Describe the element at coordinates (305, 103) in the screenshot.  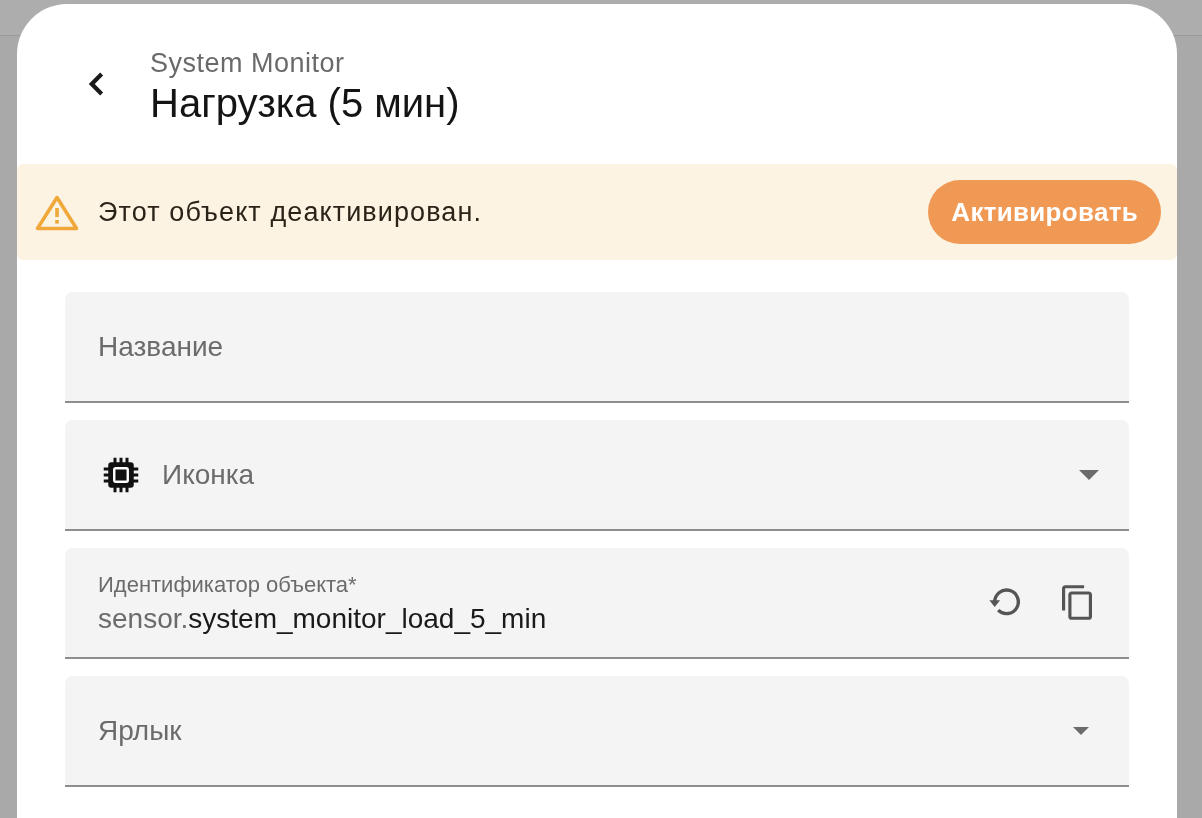
I see `dialog-title: Нагрузка (5 мин)` at that location.